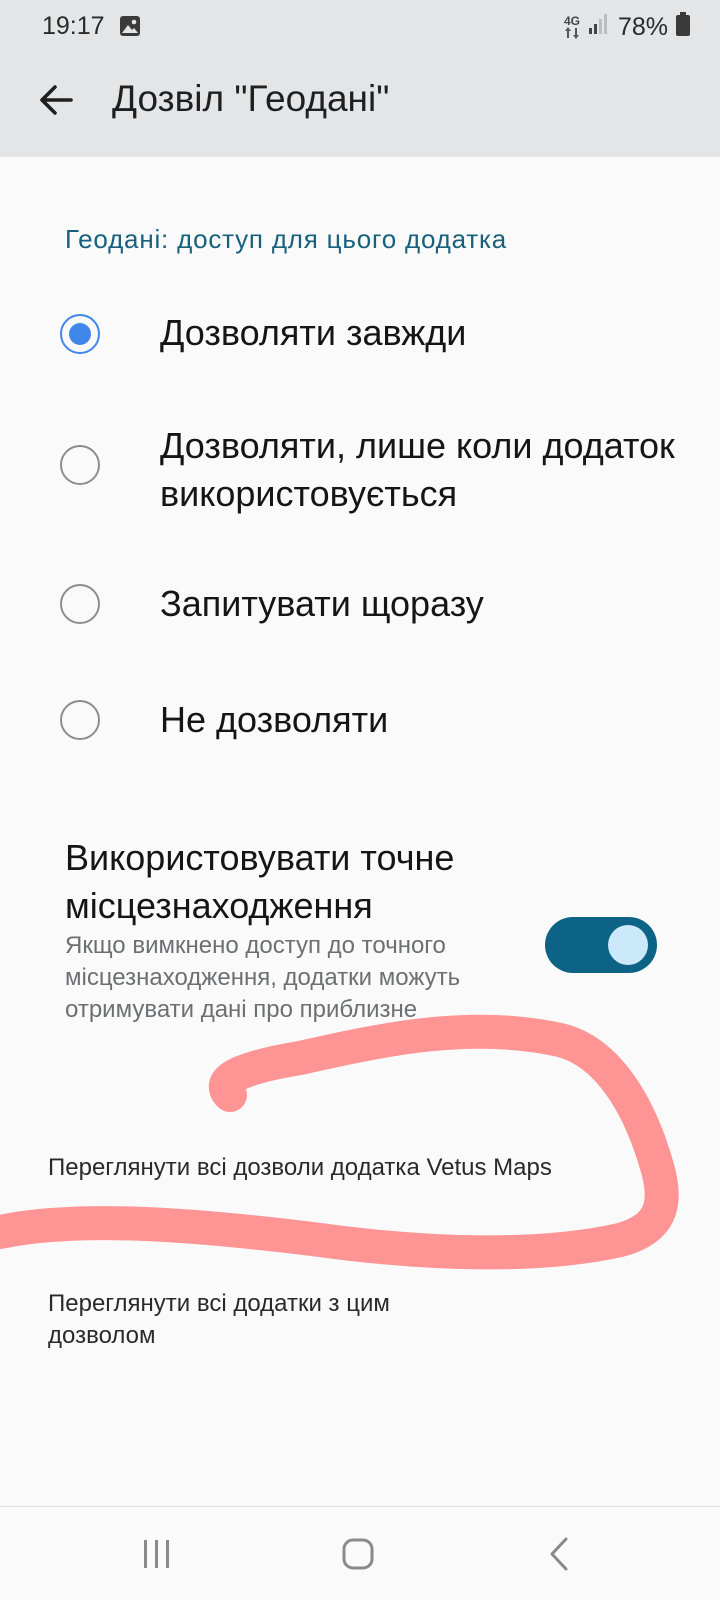 This screenshot has height=1600, width=720. What do you see at coordinates (313, 332) in the screenshot?
I see `option-label: Дозволяти завжди` at bounding box center [313, 332].